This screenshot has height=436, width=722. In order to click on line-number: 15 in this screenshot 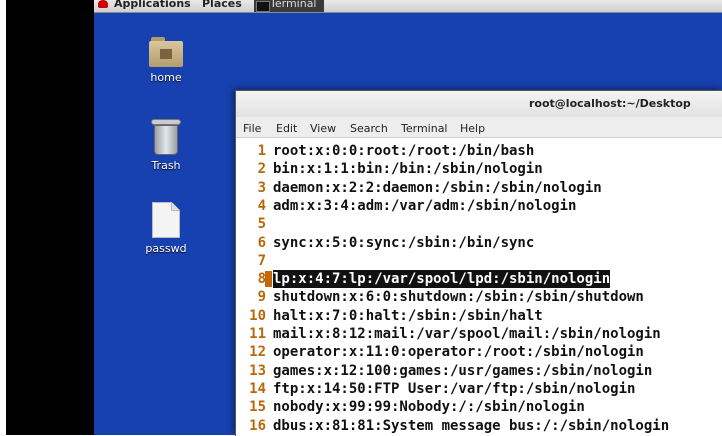, I will do `click(257, 407)`.